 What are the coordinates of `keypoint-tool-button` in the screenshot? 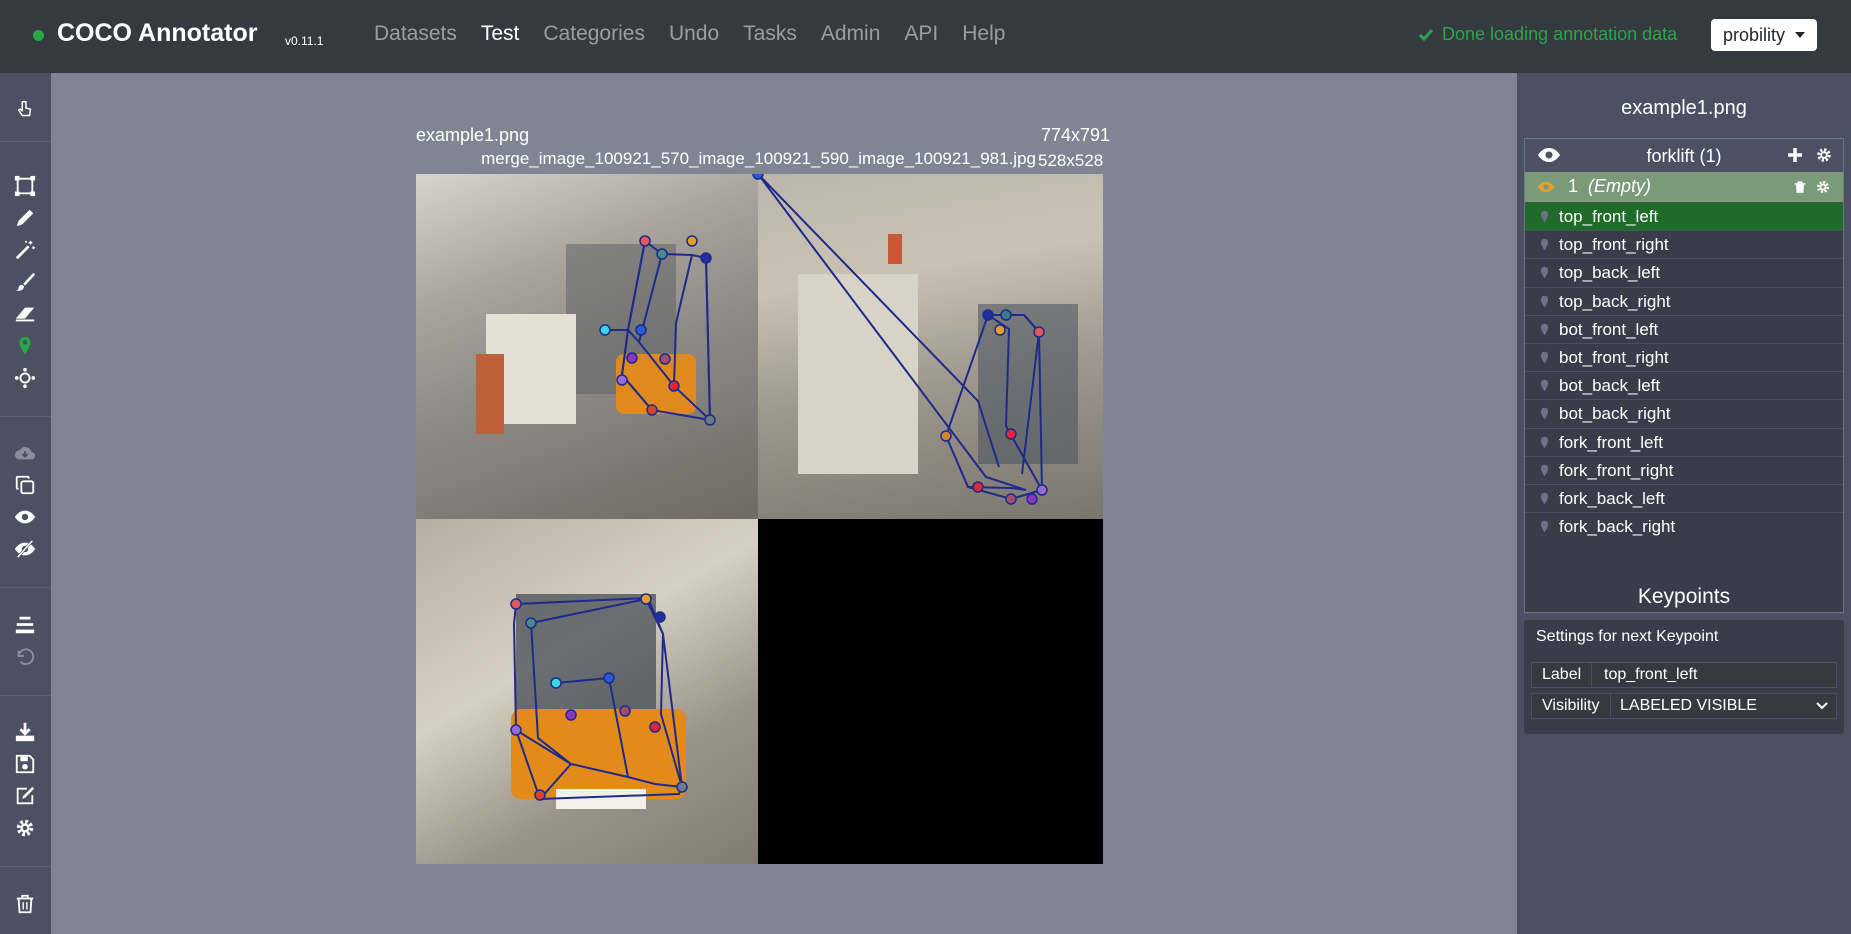 It's located at (25, 346).